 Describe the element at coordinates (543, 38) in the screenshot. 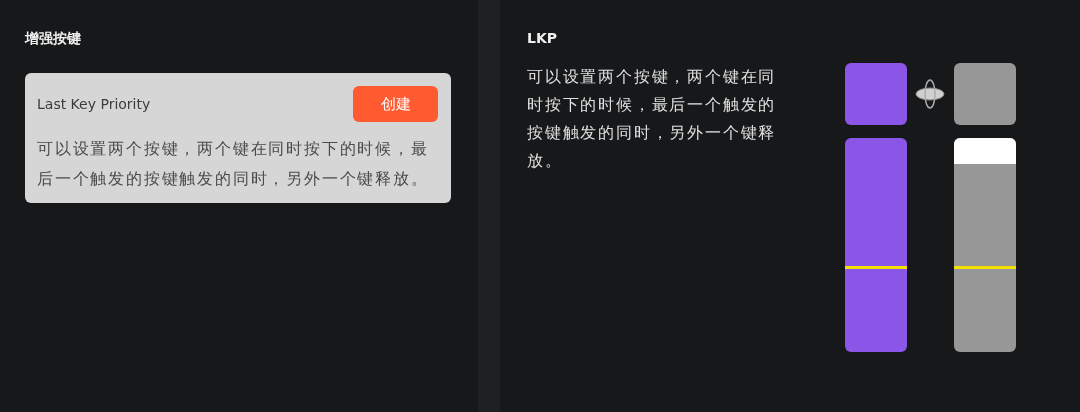

I see `section-title: LKP` at that location.